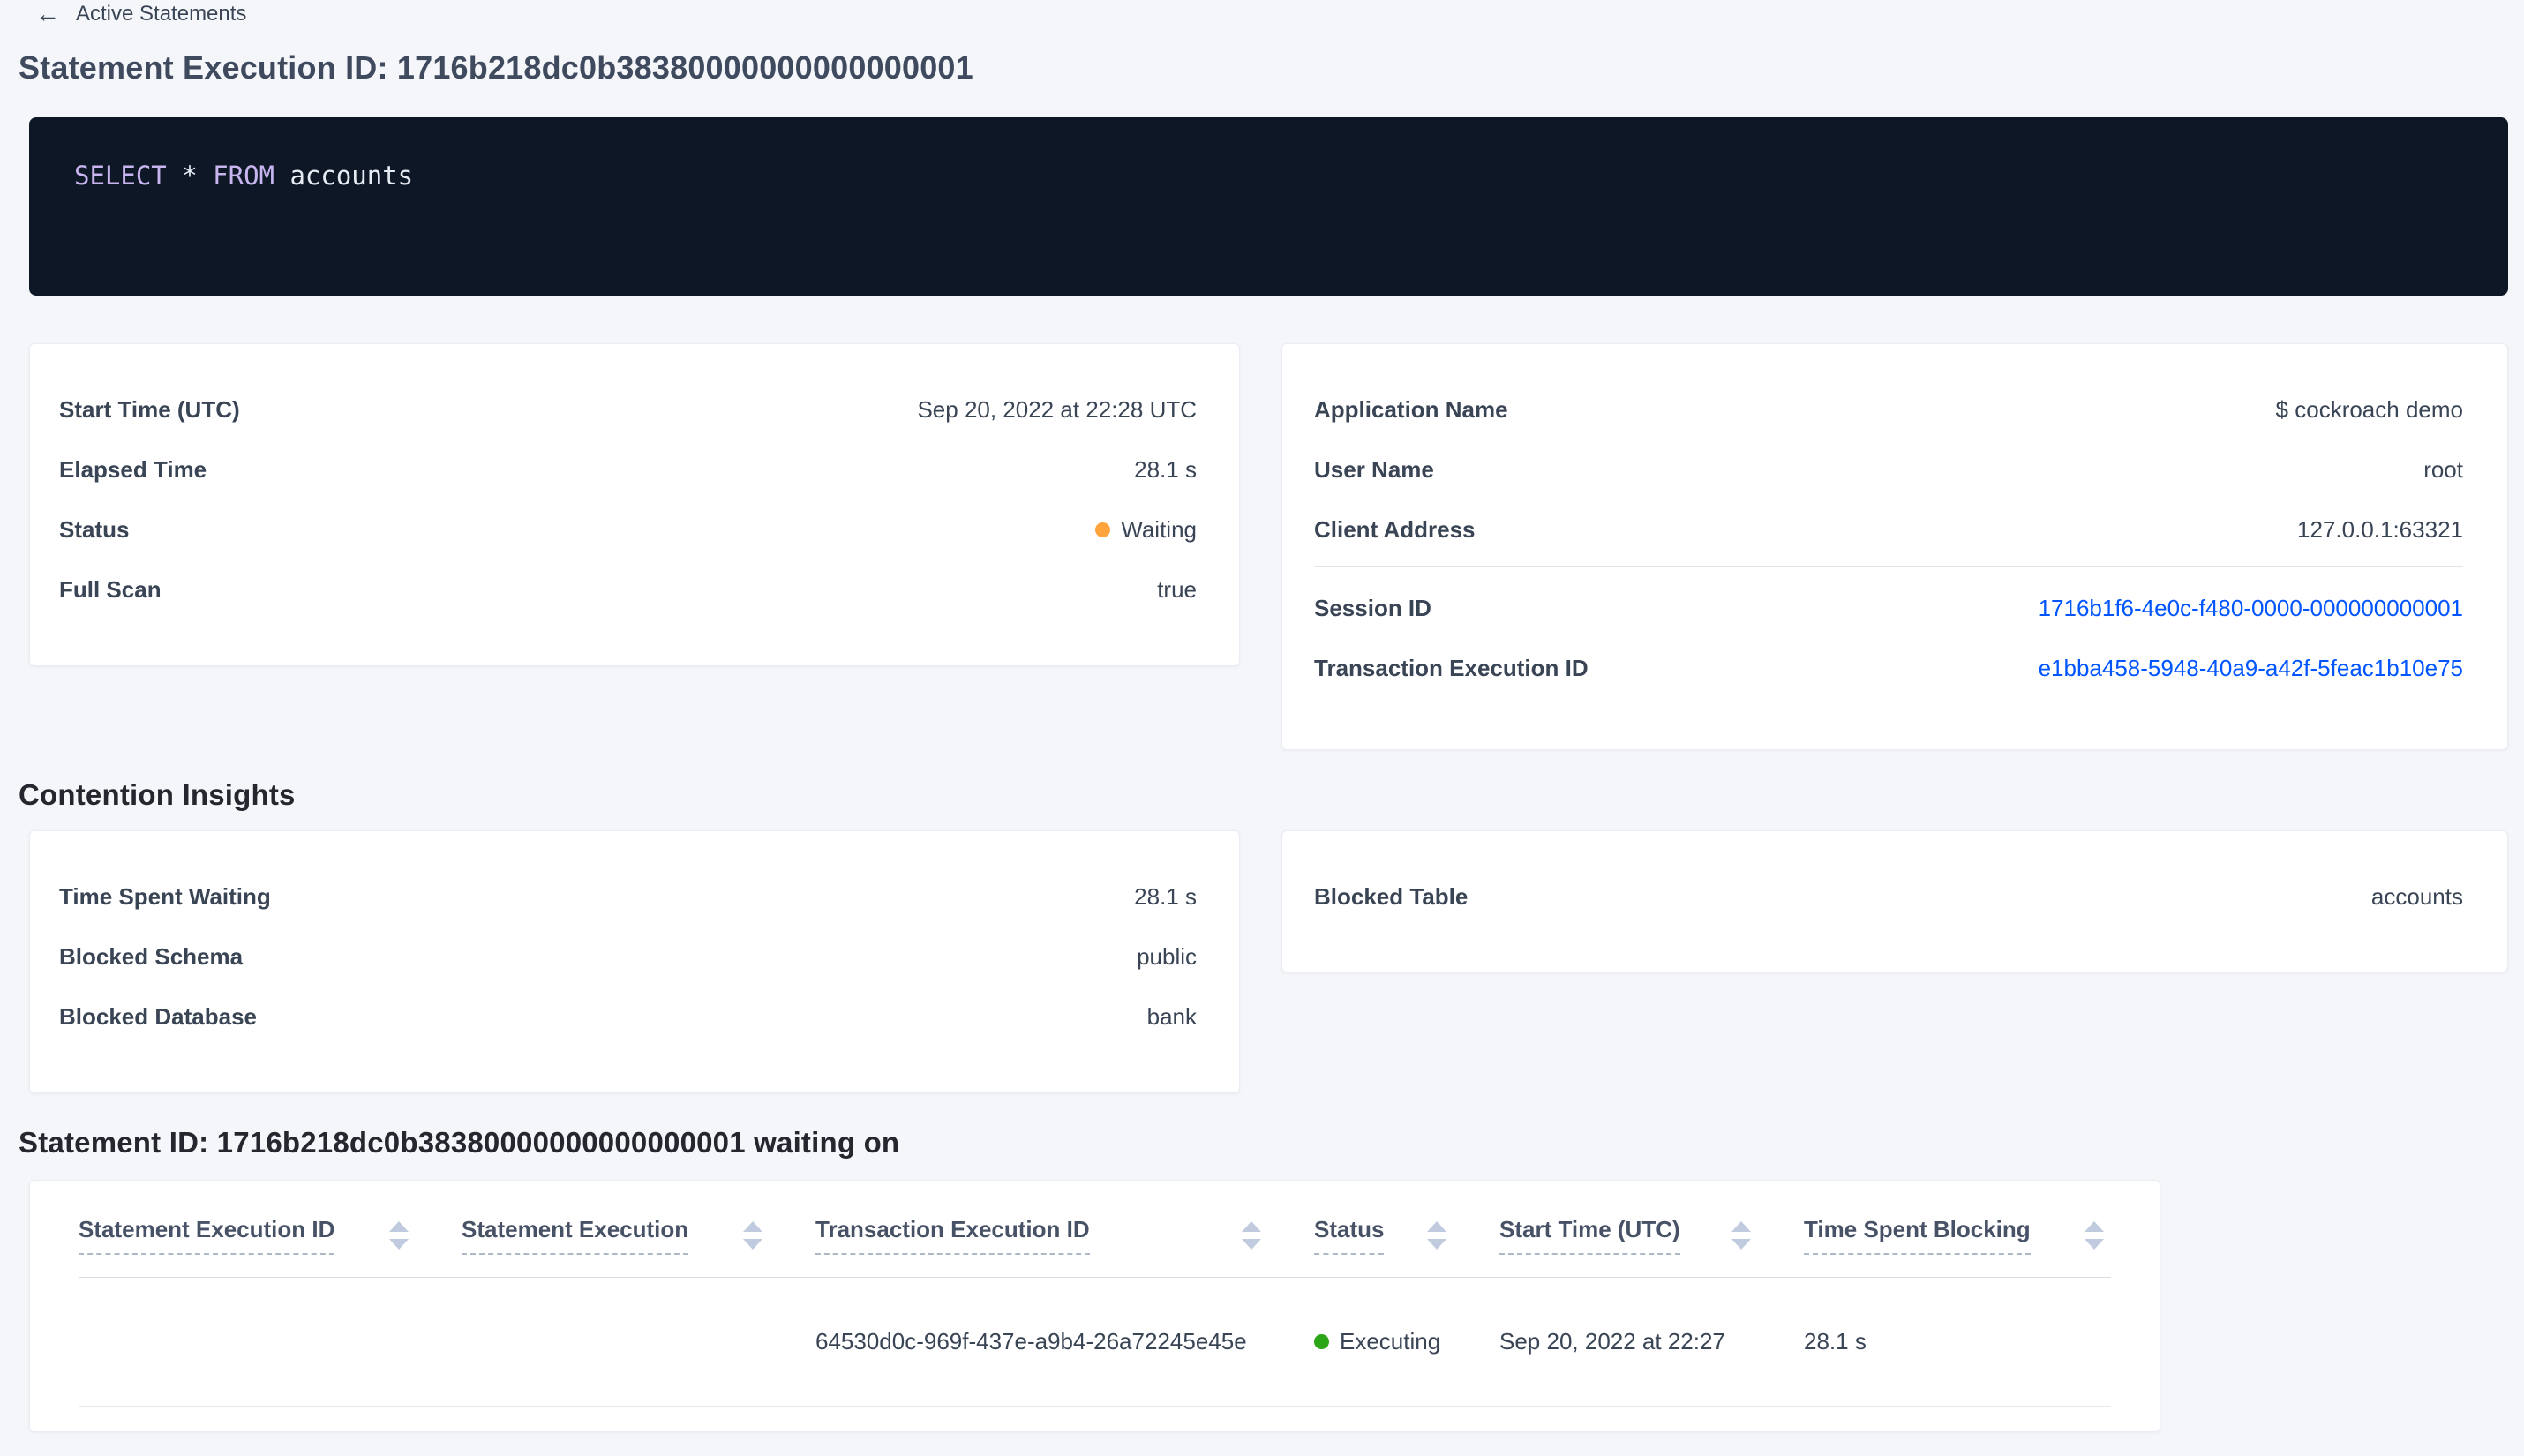  I want to click on column-header-statement-execution-id: Statement Execution ID, so click(270, 1235).